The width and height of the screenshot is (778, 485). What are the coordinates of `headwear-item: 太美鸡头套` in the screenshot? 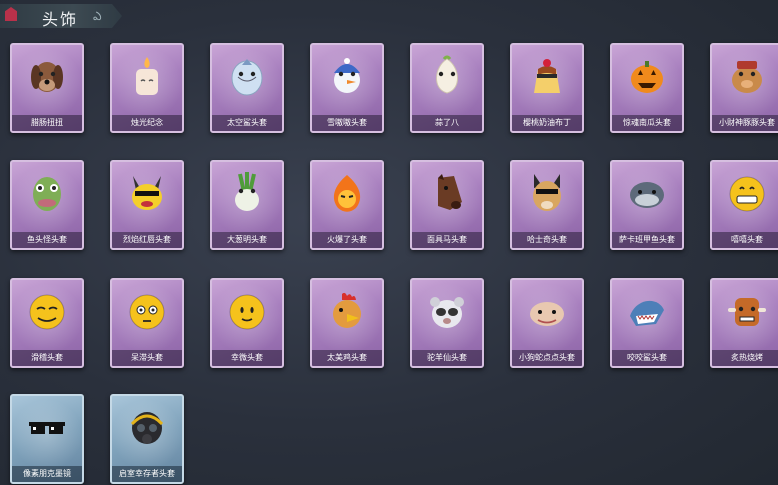 It's located at (347, 323).